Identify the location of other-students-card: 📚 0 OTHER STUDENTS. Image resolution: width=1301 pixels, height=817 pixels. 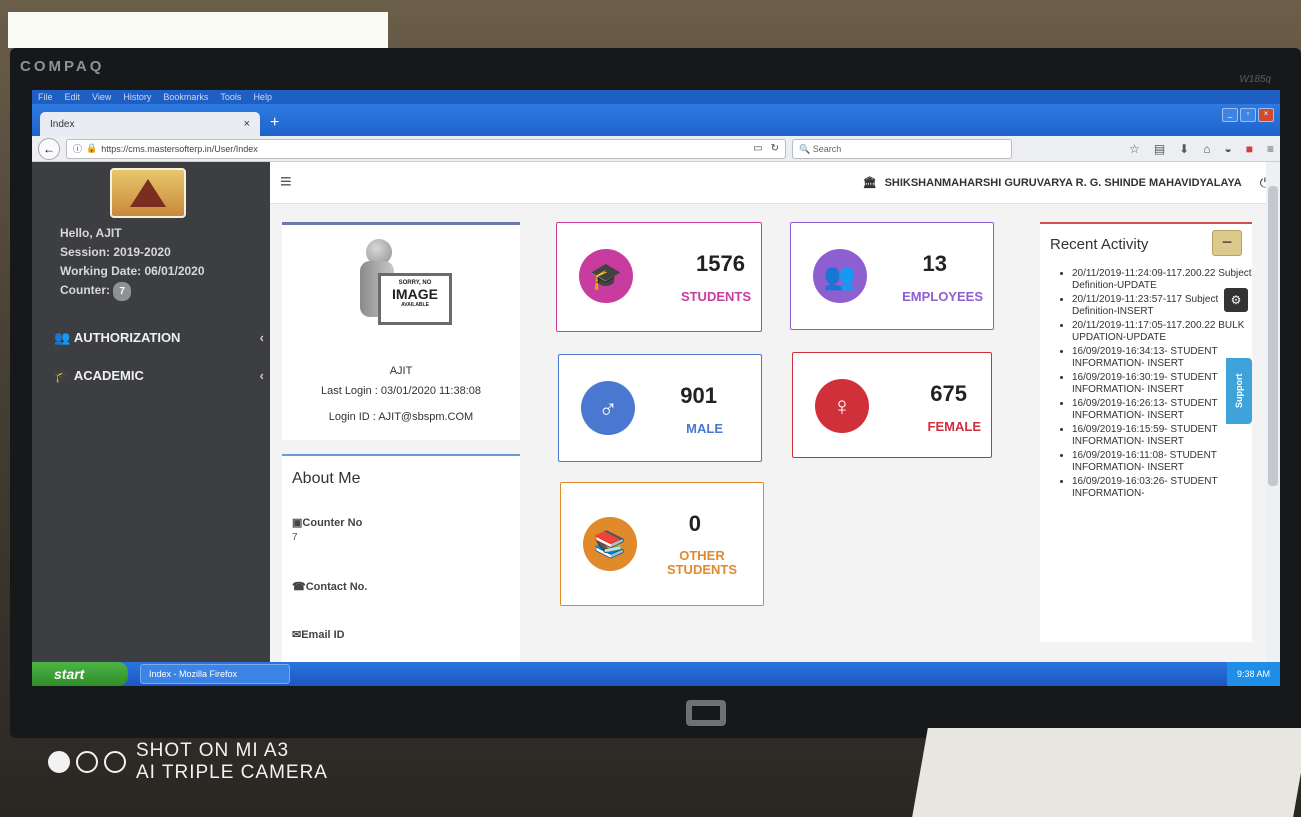
(662, 544).